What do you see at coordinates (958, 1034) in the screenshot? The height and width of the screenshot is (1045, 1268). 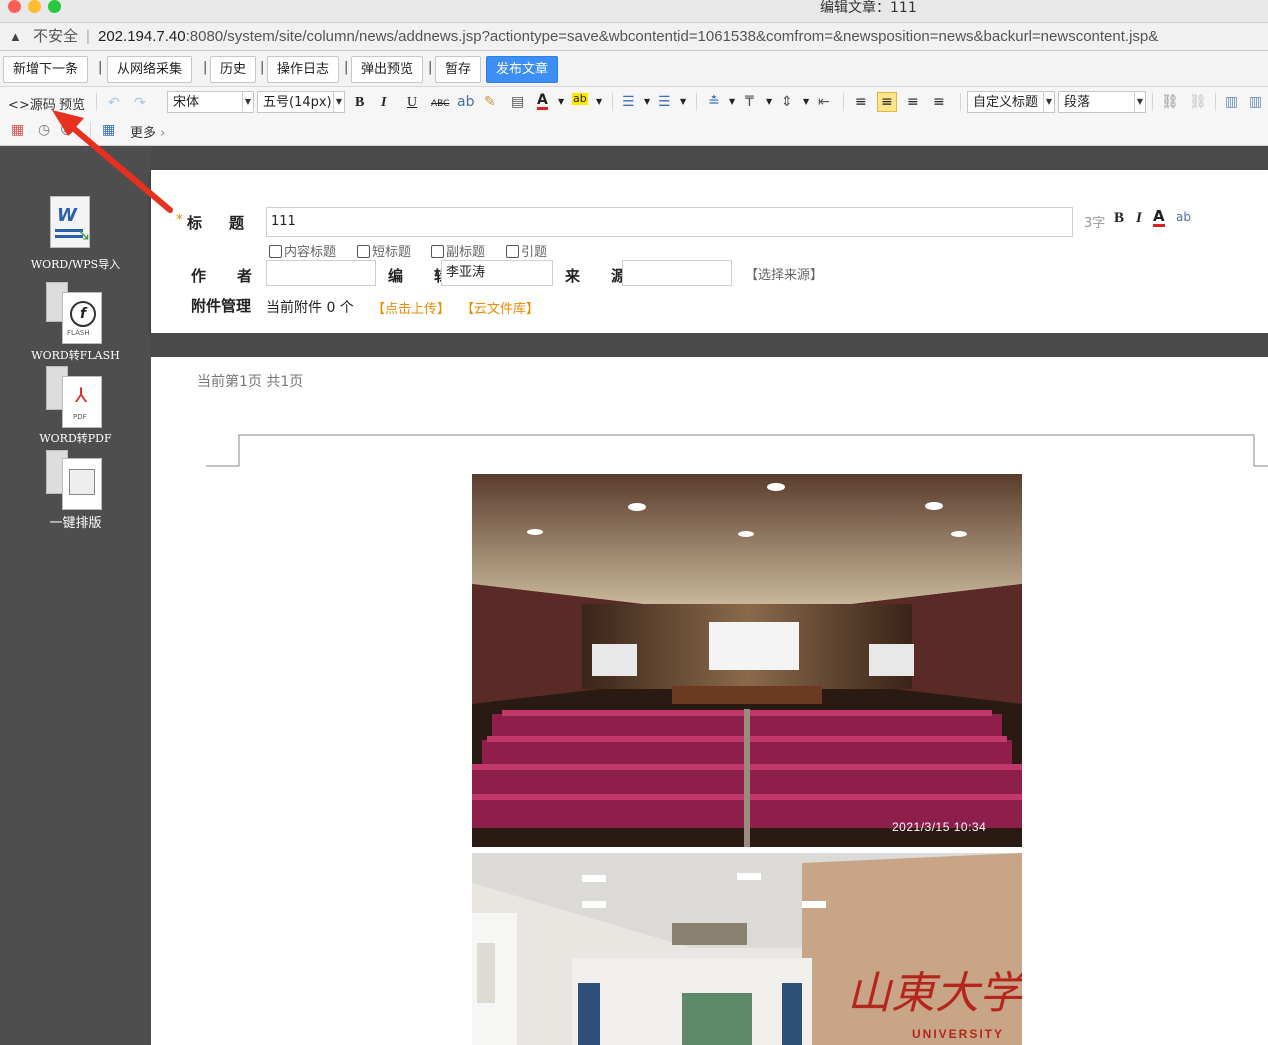 I see `svg-text: UNIVERSITY` at bounding box center [958, 1034].